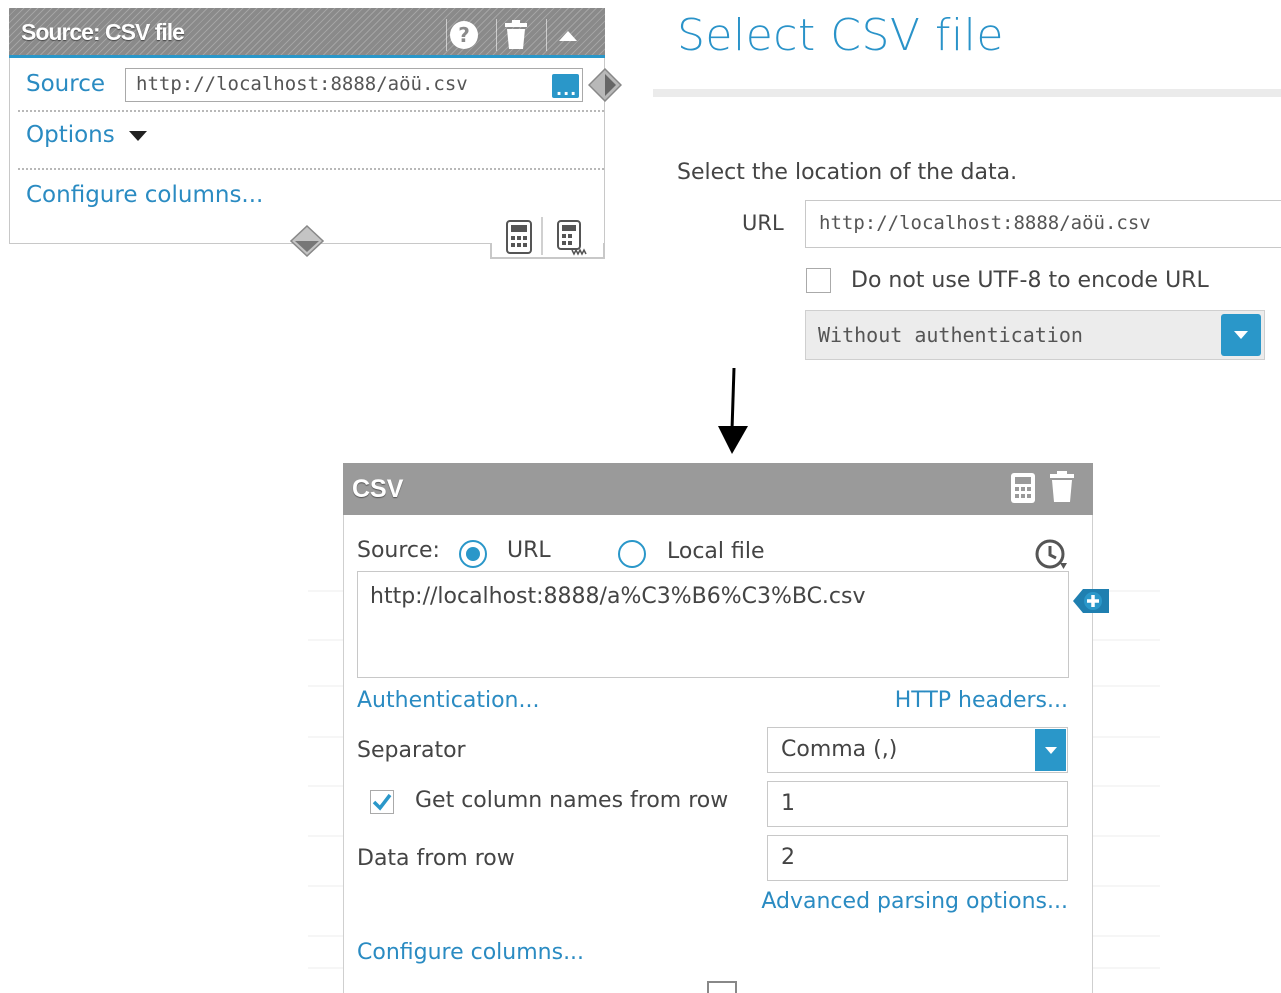 Image resolution: width=1281 pixels, height=993 pixels. What do you see at coordinates (307, 33) in the screenshot?
I see `old-widget-header: Source: CSV file ?` at bounding box center [307, 33].